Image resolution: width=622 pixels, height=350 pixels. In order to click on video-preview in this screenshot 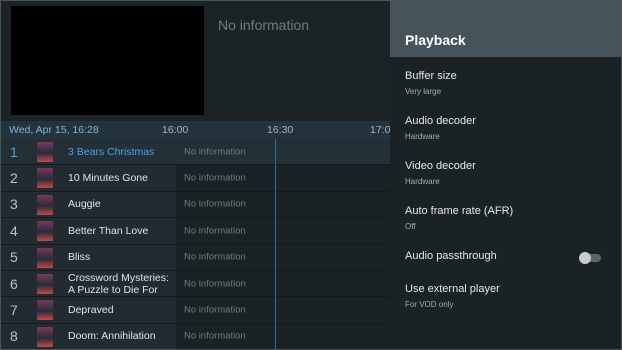, I will do `click(107, 60)`.